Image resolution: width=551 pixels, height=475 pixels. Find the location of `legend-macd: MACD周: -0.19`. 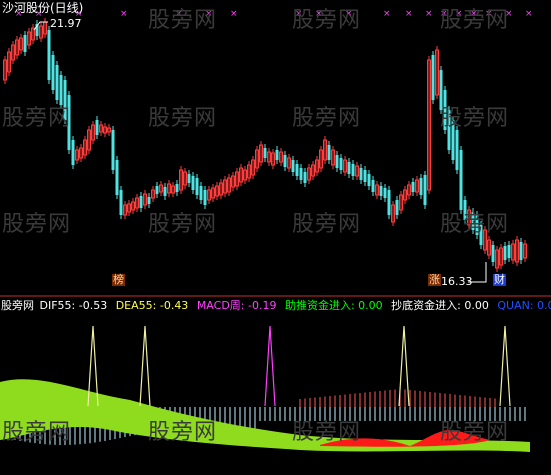

legend-macd: MACD周: -0.19 is located at coordinates (236, 305).